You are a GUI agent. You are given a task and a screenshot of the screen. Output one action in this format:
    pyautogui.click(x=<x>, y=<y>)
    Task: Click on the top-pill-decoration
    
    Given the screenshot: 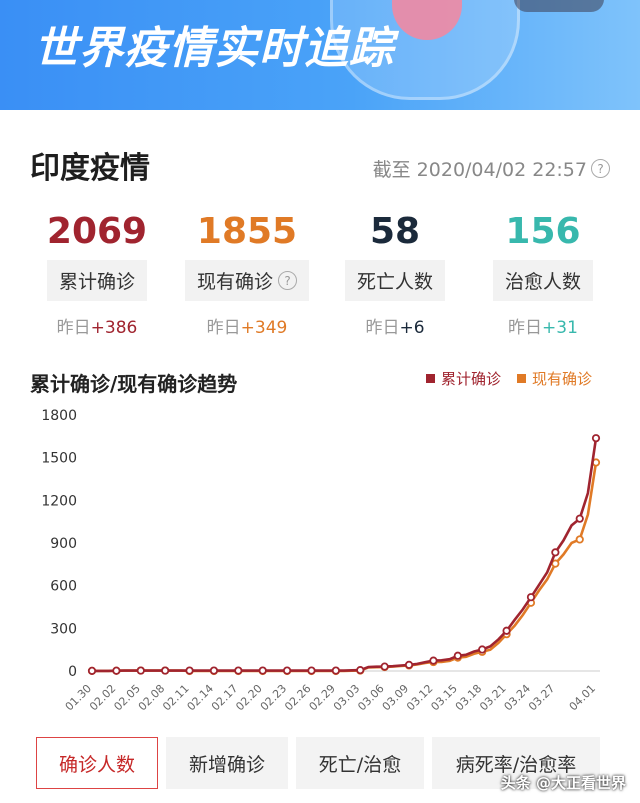 What is the action you would take?
    pyautogui.click(x=559, y=6)
    